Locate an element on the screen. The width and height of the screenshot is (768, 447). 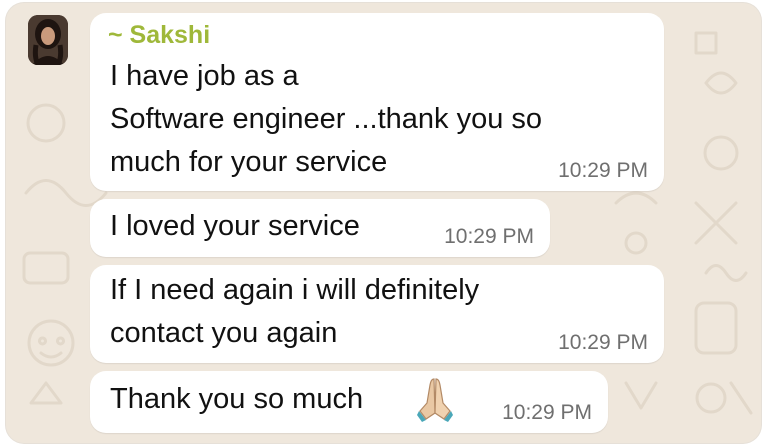
message-text: Thank you so much is located at coordinates (236, 399).